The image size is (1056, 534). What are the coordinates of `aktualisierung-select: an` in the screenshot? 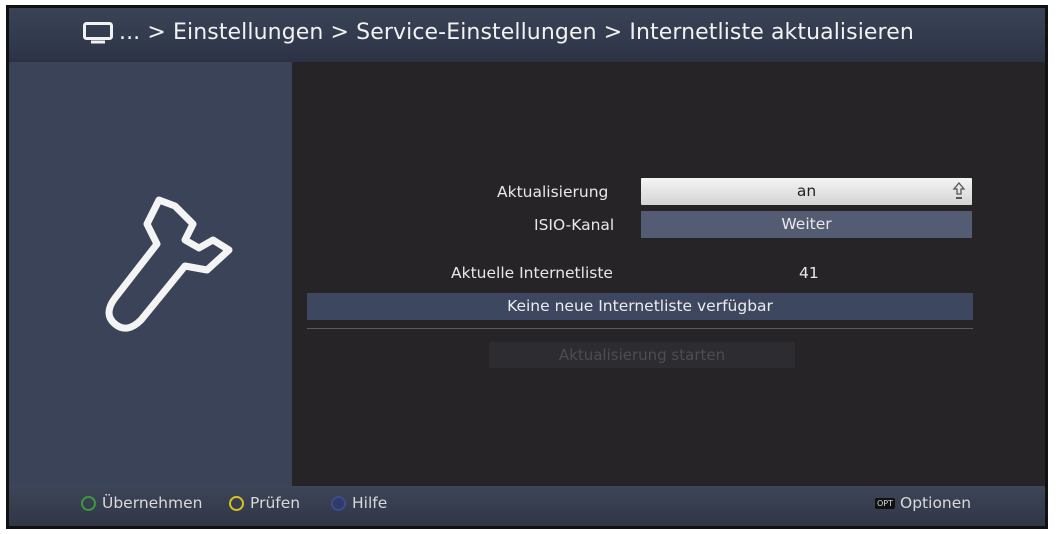 It's located at (806, 191).